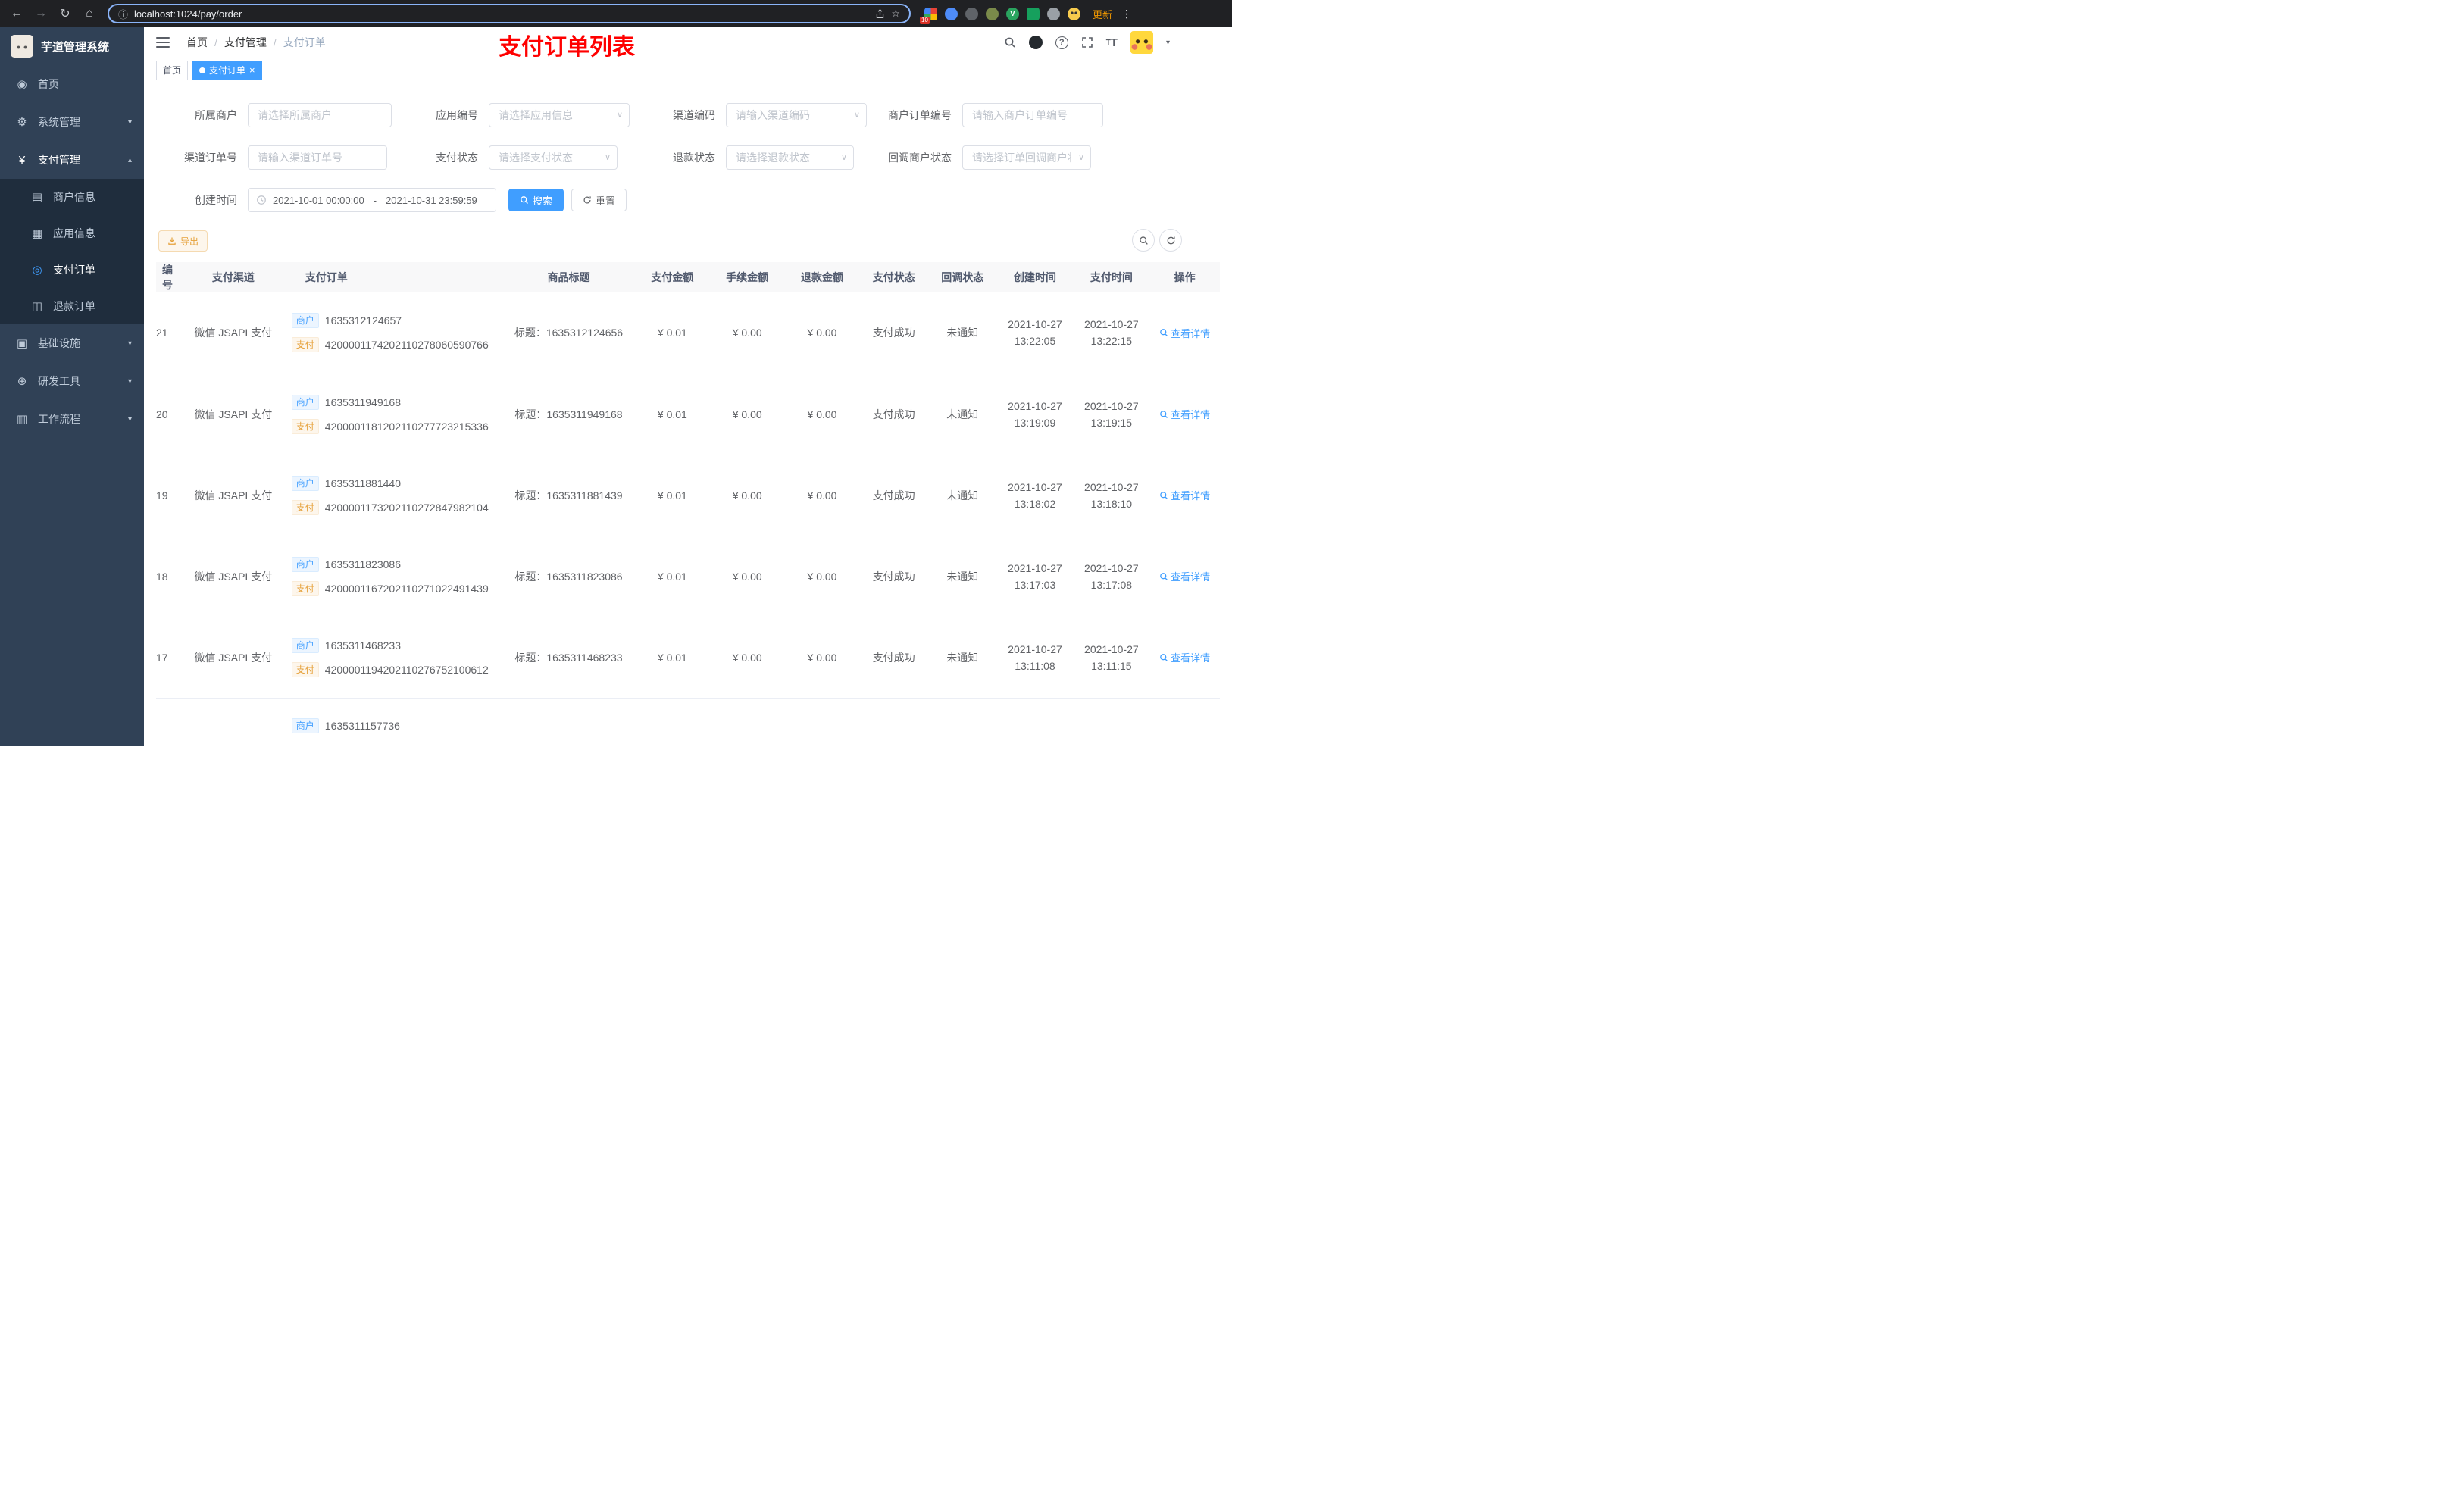 The image size is (2464, 1491). What do you see at coordinates (72, 343) in the screenshot?
I see `sidebar-item-infrastructure: ▣ 基础设施 ▾` at bounding box center [72, 343].